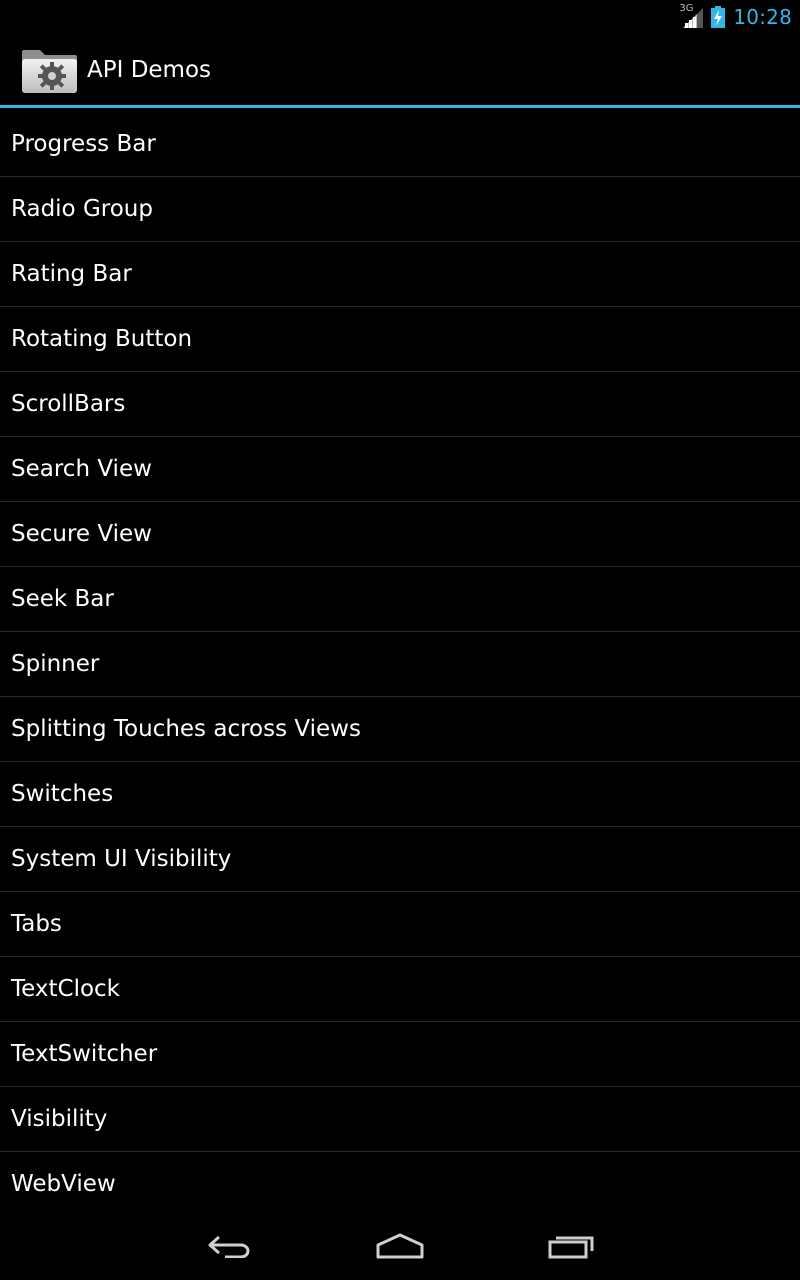  What do you see at coordinates (62, 599) in the screenshot?
I see `list-item-label: Seek Bar` at bounding box center [62, 599].